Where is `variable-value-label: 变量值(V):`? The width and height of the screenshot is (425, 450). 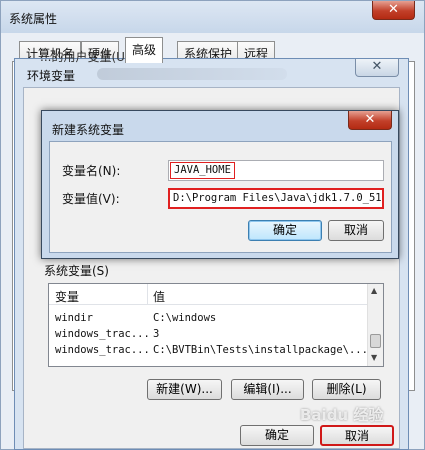 variable-value-label: 变量值(V): is located at coordinates (91, 199).